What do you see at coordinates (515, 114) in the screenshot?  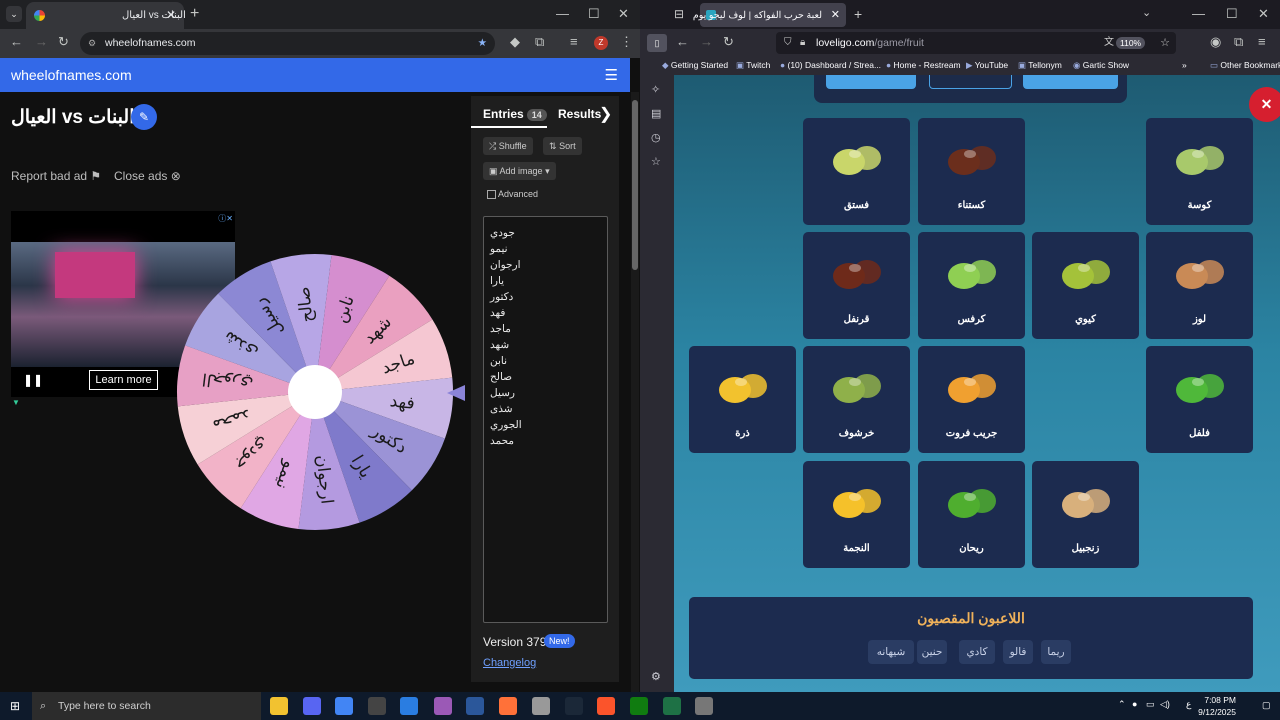 I see `tab-entries: Entries 14` at bounding box center [515, 114].